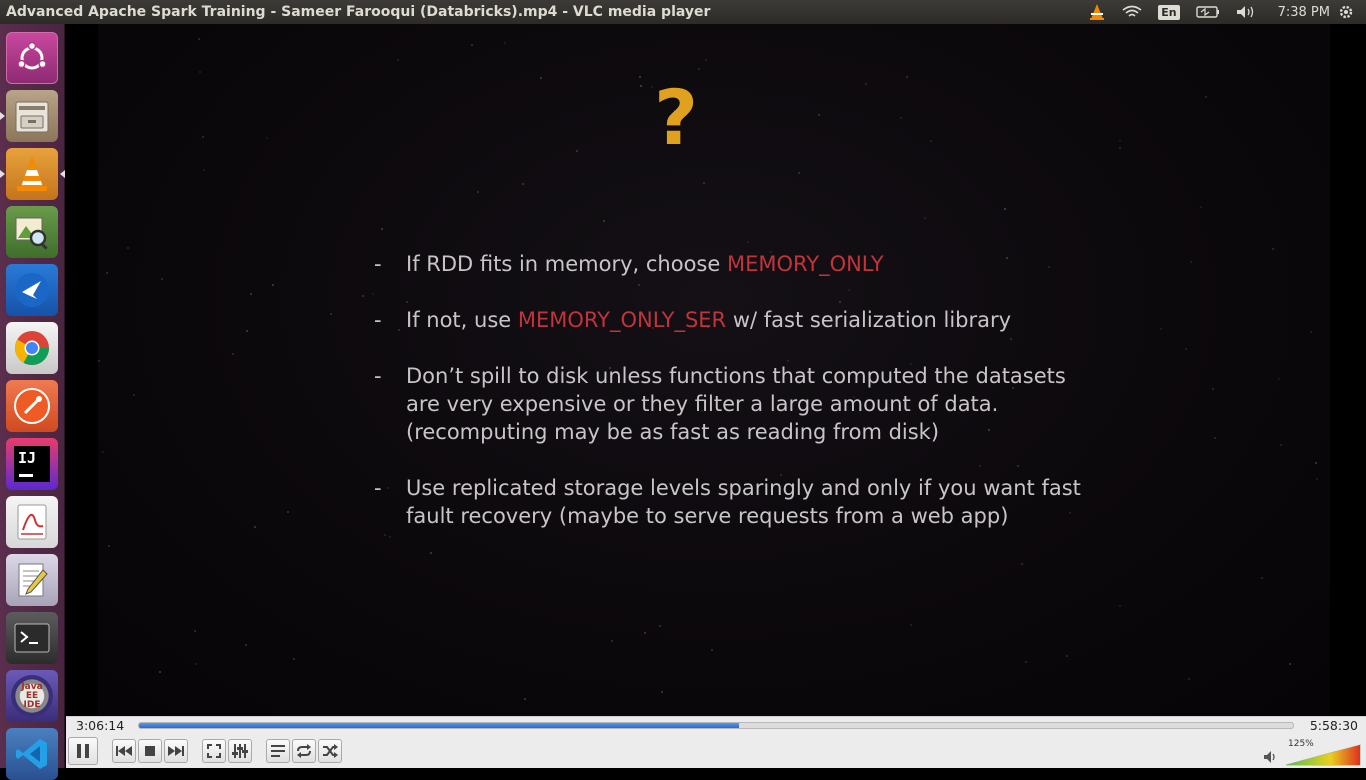  I want to click on sound-icon, so click(1246, 12).